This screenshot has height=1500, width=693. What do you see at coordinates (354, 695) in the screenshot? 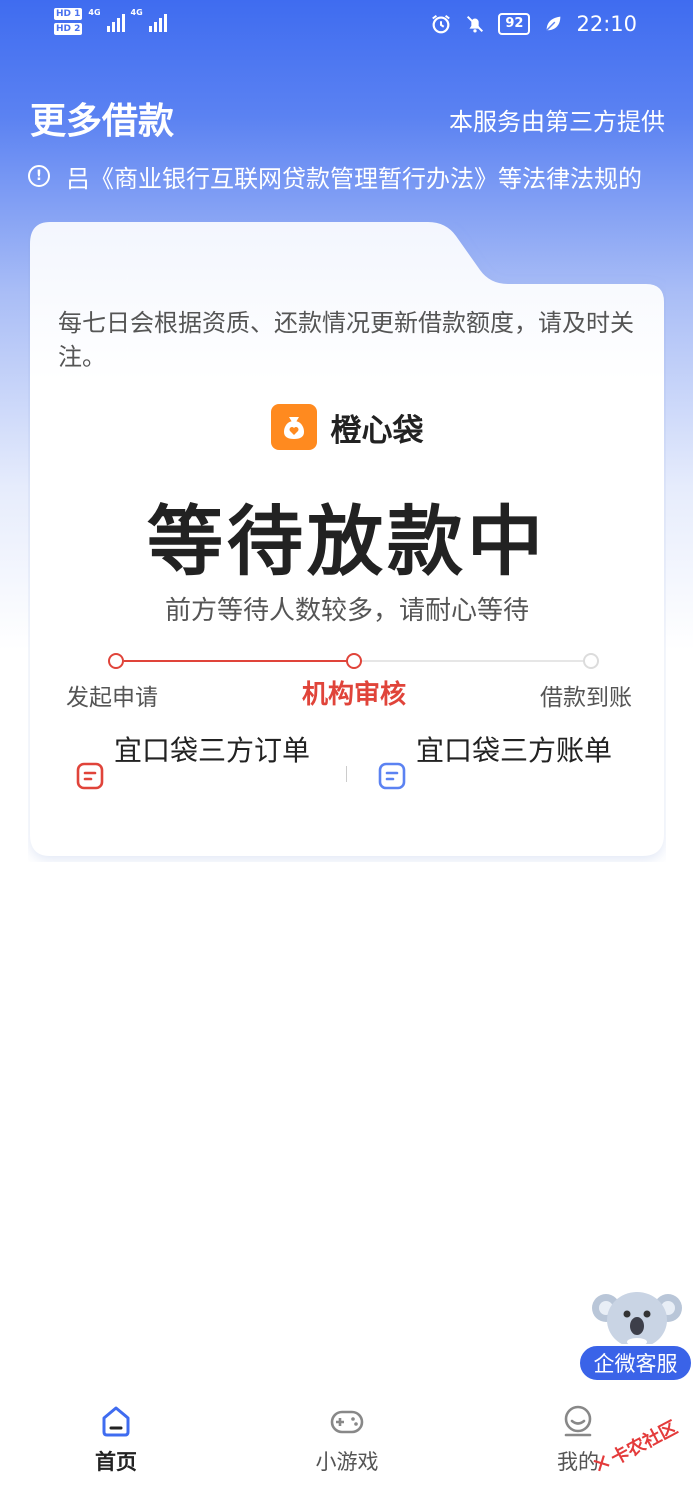
I see `step-review: 机构审核` at bounding box center [354, 695].